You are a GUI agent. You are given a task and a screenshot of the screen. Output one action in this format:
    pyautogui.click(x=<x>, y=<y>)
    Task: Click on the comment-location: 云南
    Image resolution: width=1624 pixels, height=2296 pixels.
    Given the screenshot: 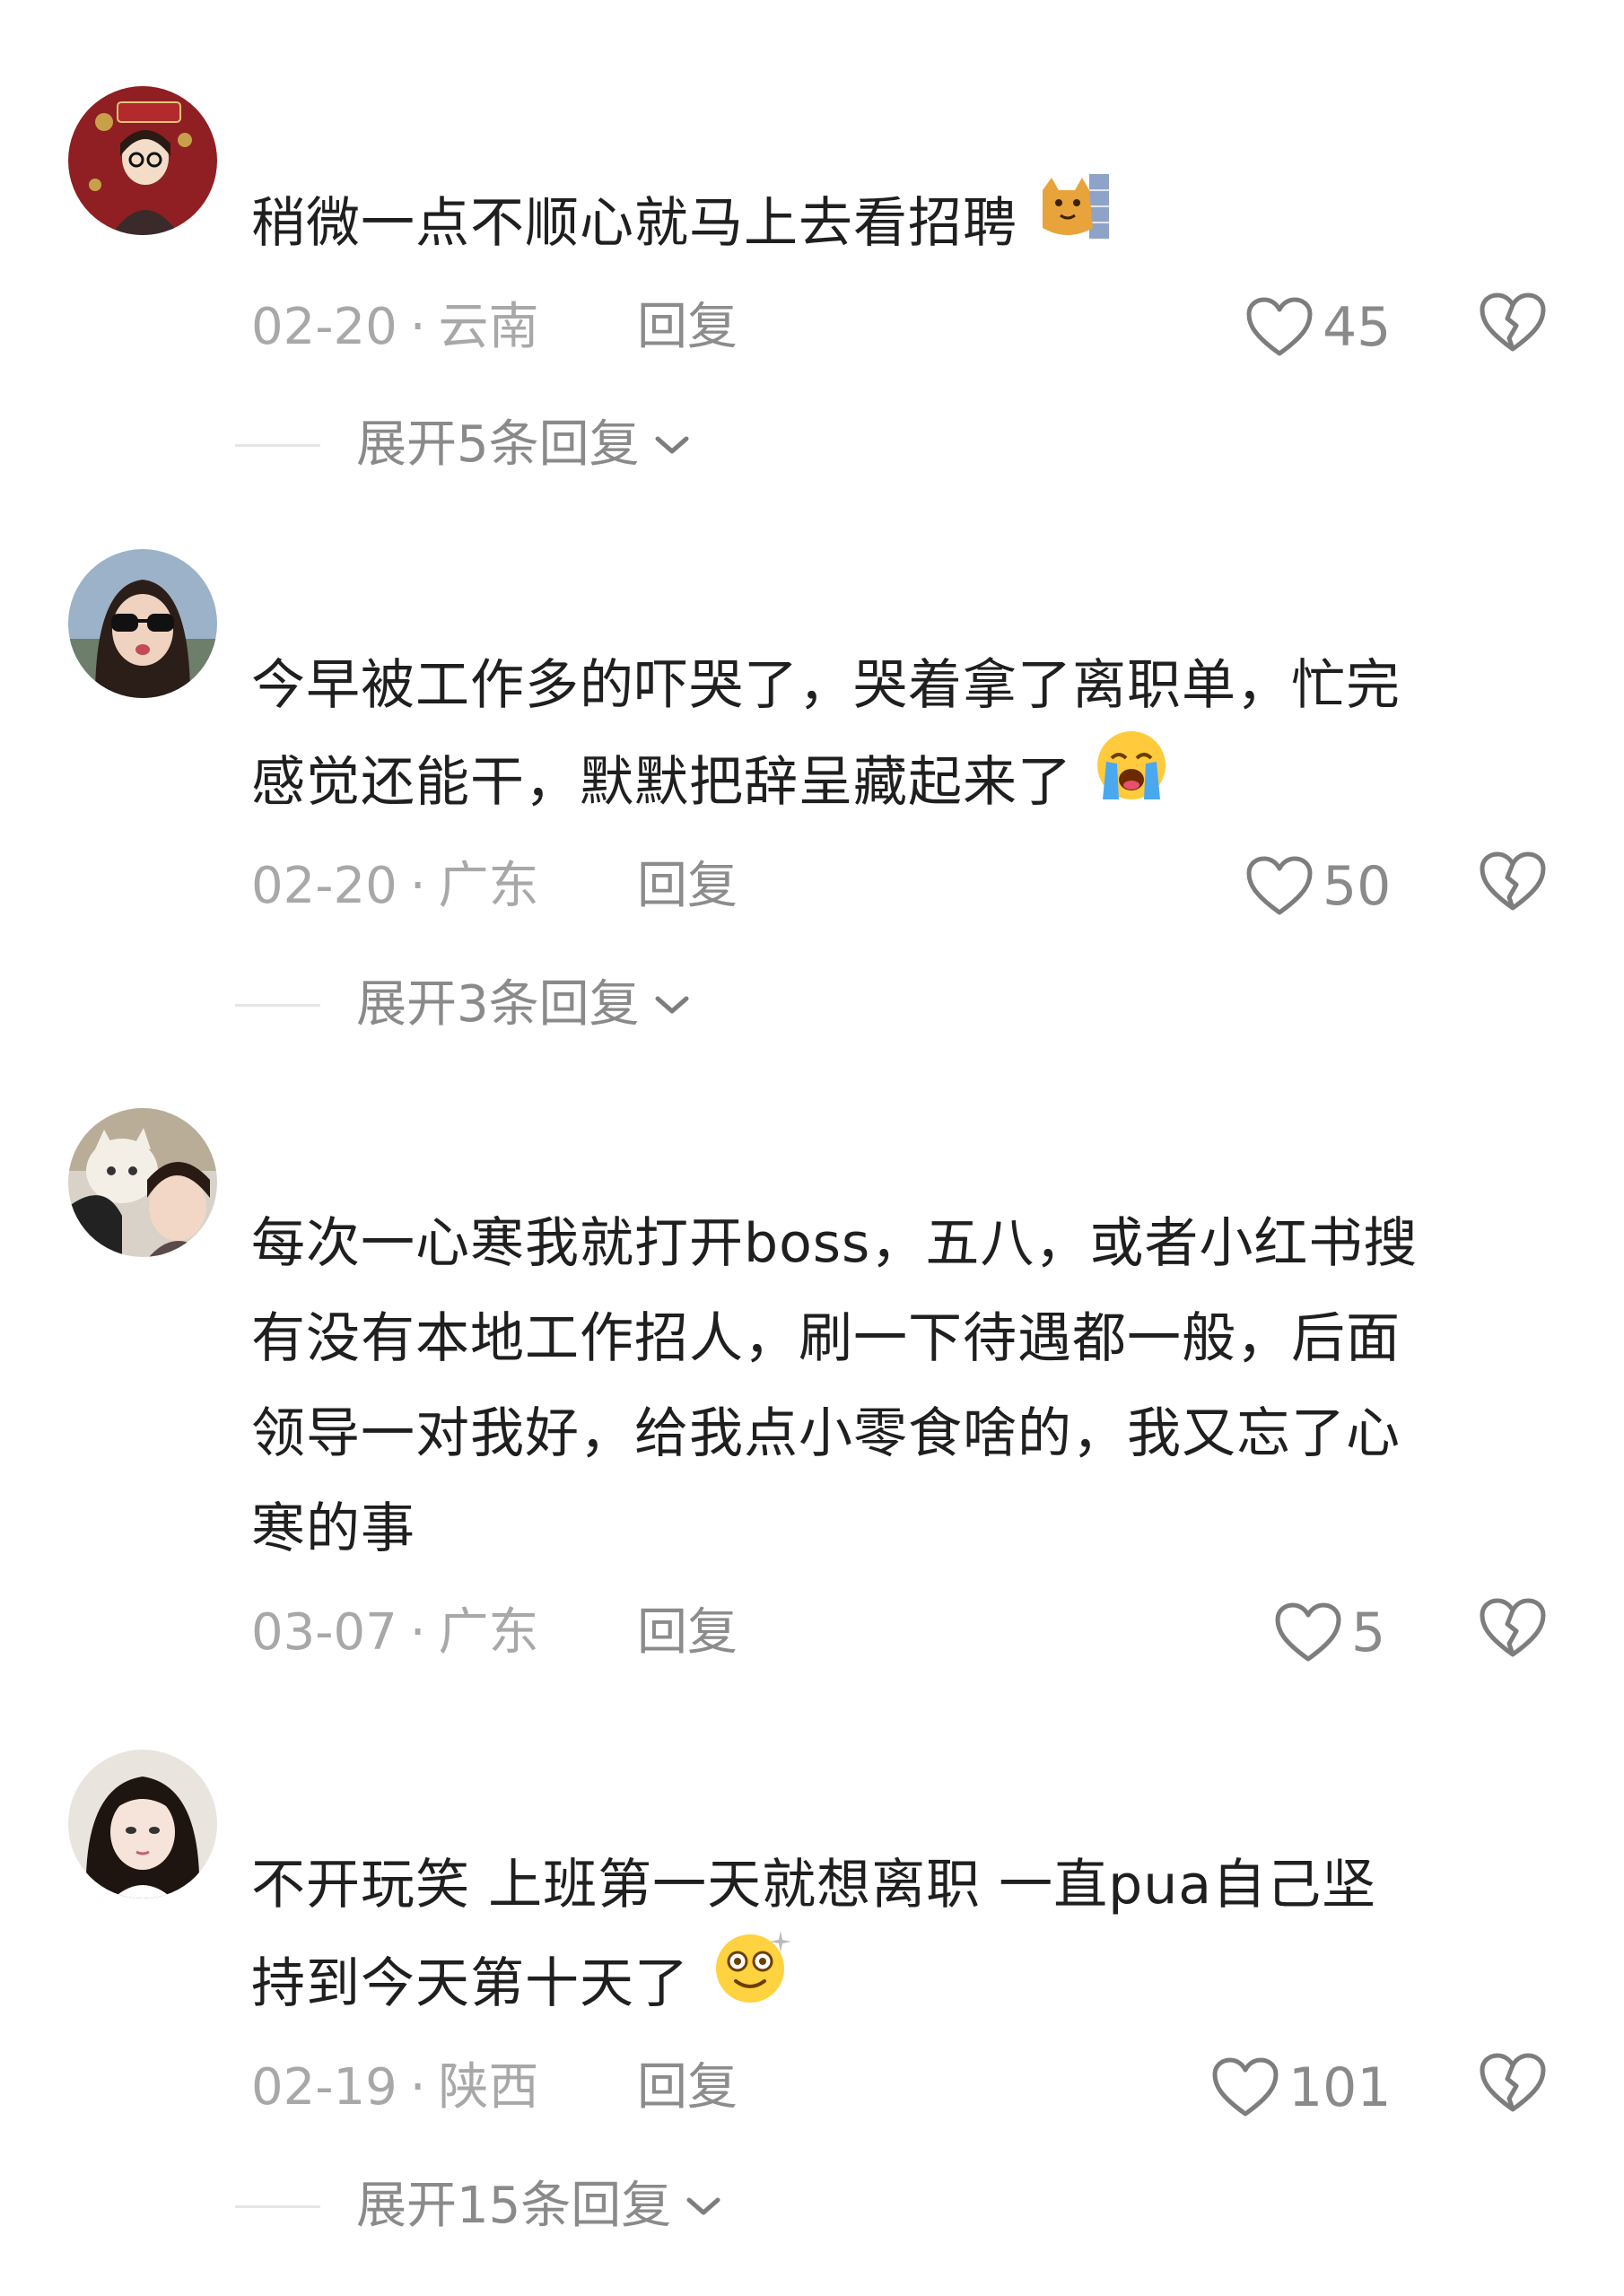 What is the action you would take?
    pyautogui.click(x=488, y=327)
    